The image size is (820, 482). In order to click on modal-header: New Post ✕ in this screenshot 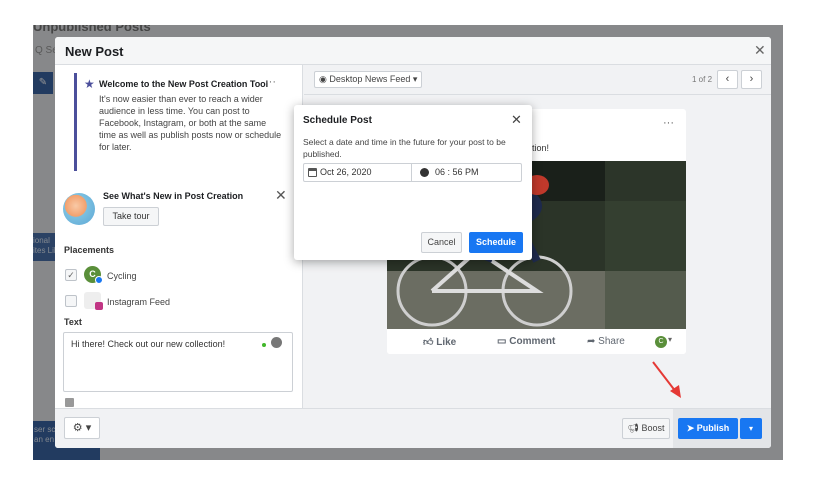, I will do `click(413, 51)`.